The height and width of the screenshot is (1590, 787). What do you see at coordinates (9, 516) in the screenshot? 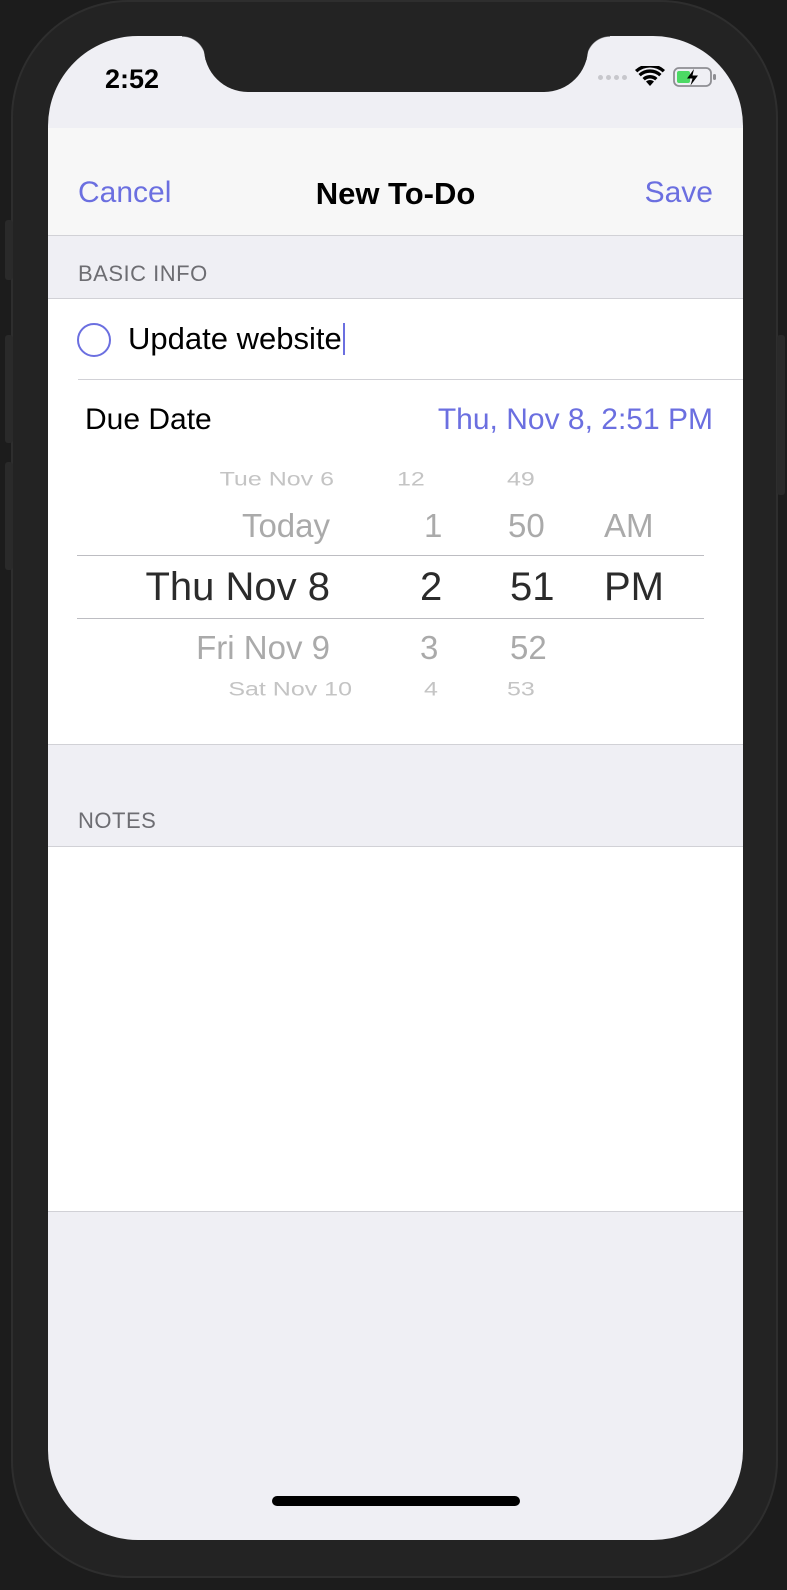
I see `volume-down-button` at bounding box center [9, 516].